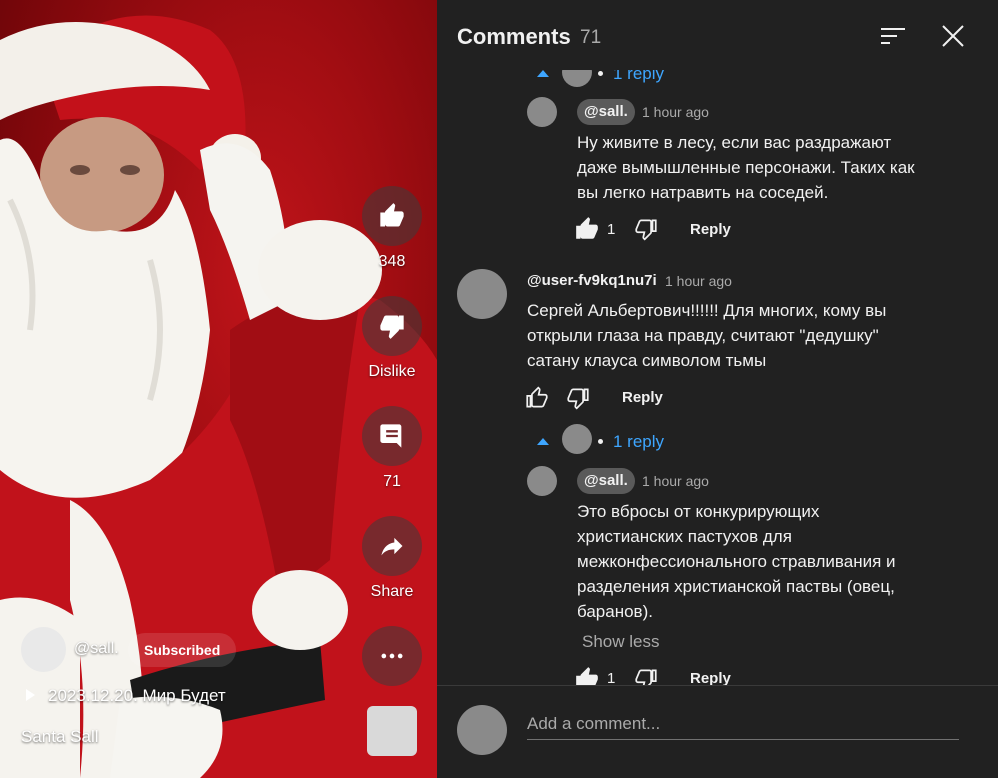 This screenshot has height=778, width=998. Describe the element at coordinates (953, 36) in the screenshot. I see `close-icon` at that location.